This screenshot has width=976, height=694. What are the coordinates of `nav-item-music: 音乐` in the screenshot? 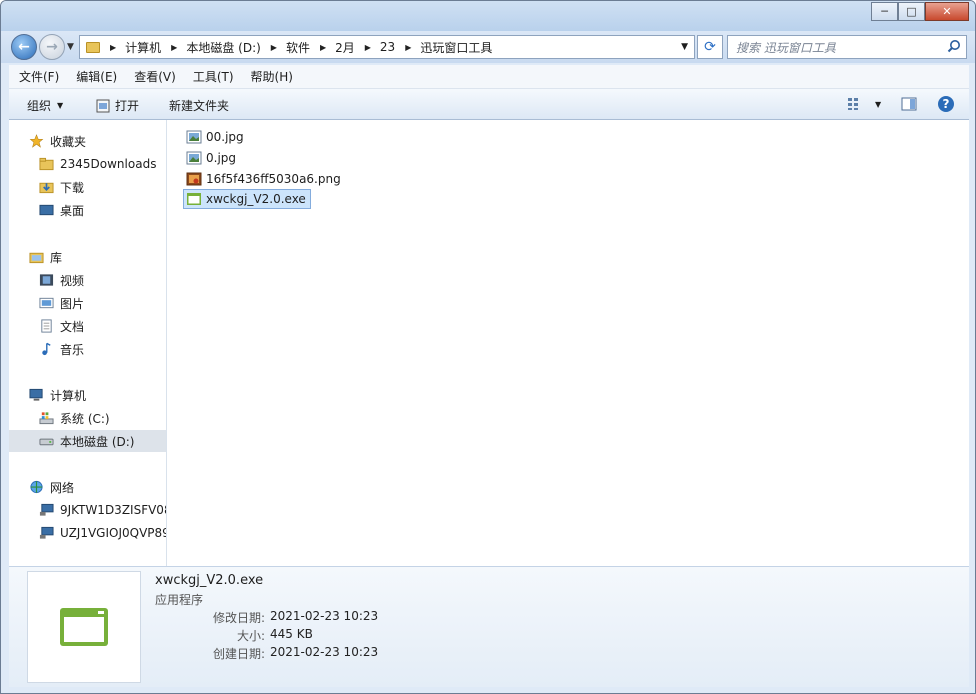 It's located at (87, 349).